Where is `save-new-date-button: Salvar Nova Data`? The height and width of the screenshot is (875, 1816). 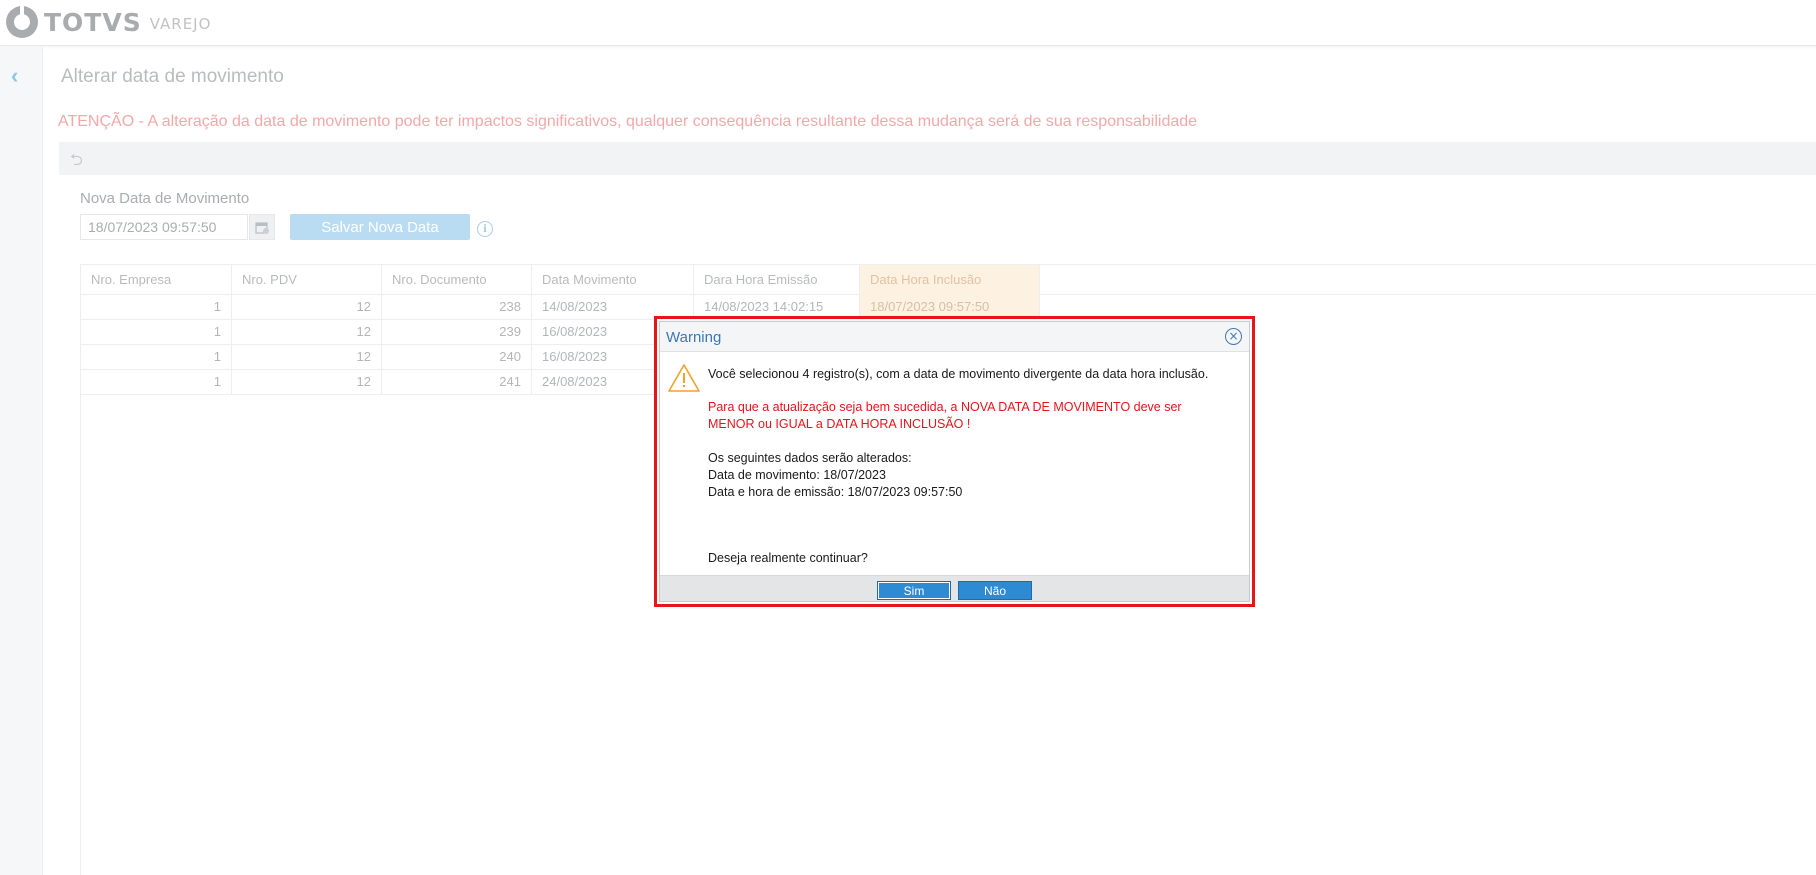
save-new-date-button: Salvar Nova Data is located at coordinates (380, 227).